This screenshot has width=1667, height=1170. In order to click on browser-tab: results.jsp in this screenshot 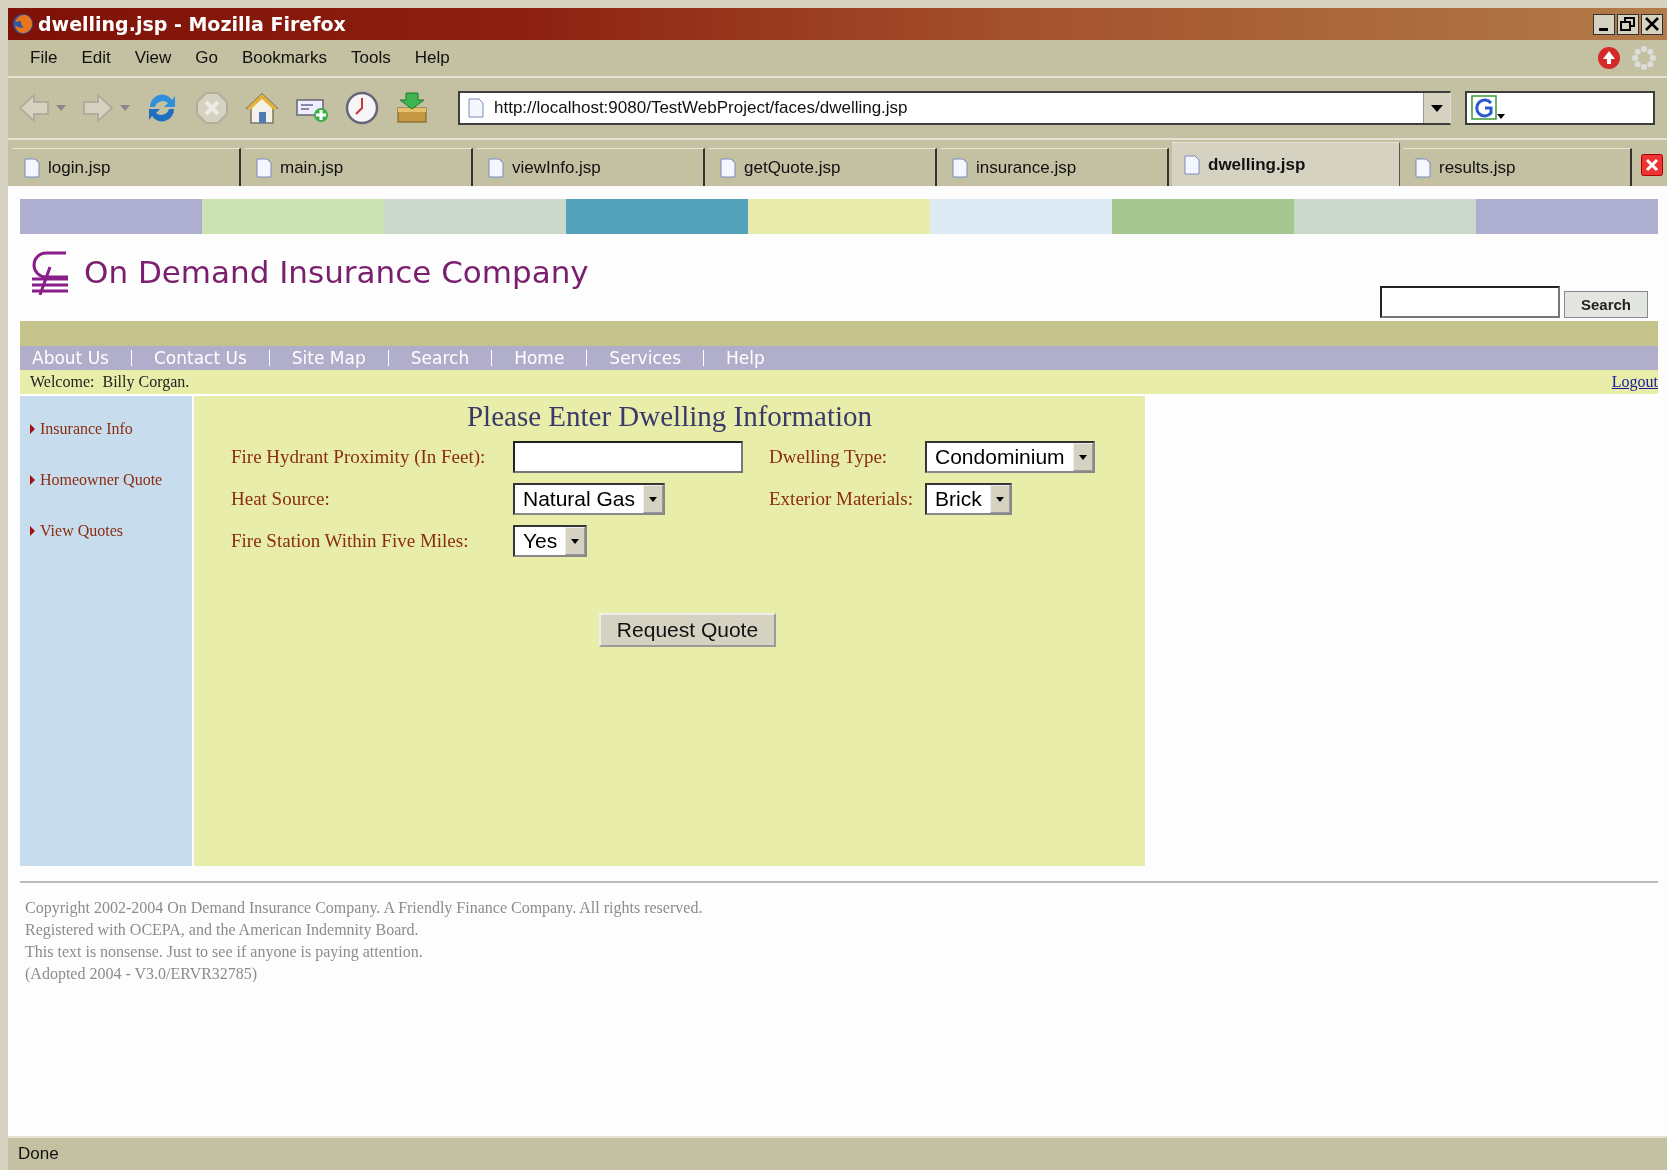, I will do `click(1517, 167)`.